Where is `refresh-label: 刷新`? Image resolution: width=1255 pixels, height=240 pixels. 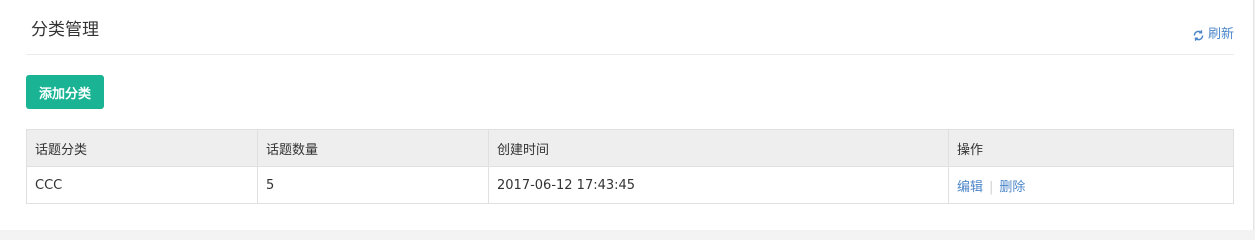 refresh-label: 刷新 is located at coordinates (1220, 34).